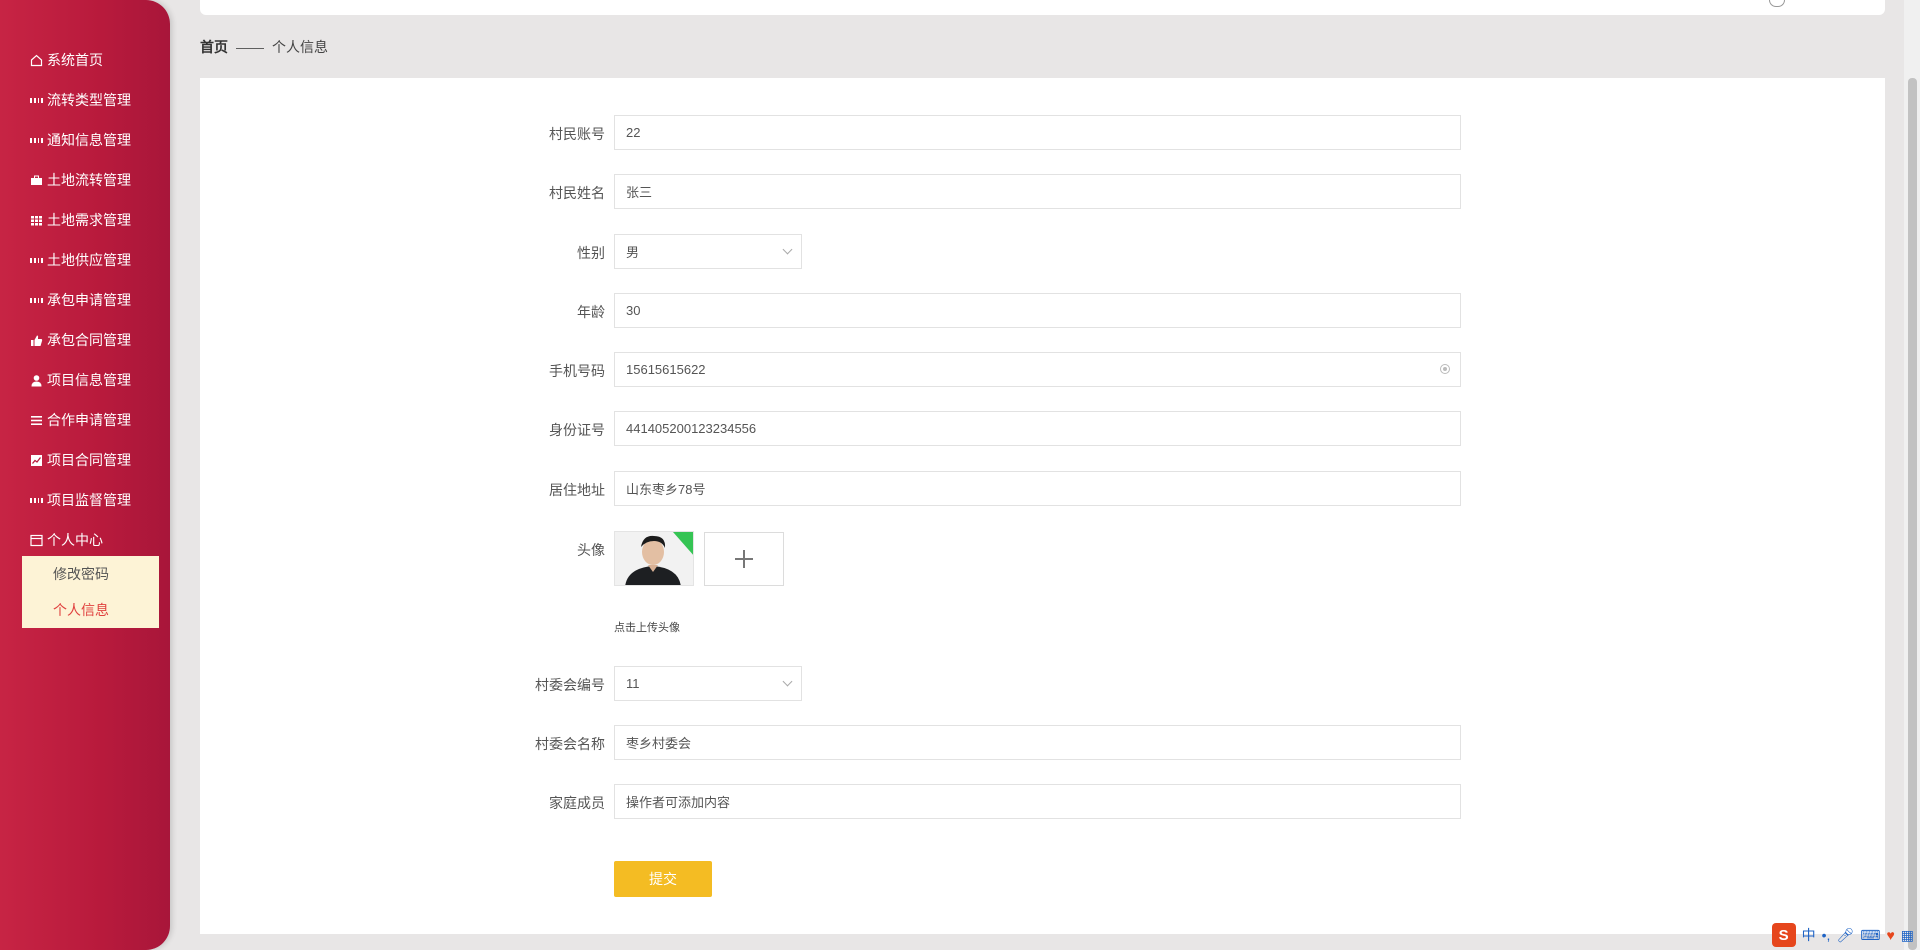 Image resolution: width=1920 pixels, height=950 pixels. I want to click on sidebar-item-land-transfer: 土地流转管理, so click(85, 180).